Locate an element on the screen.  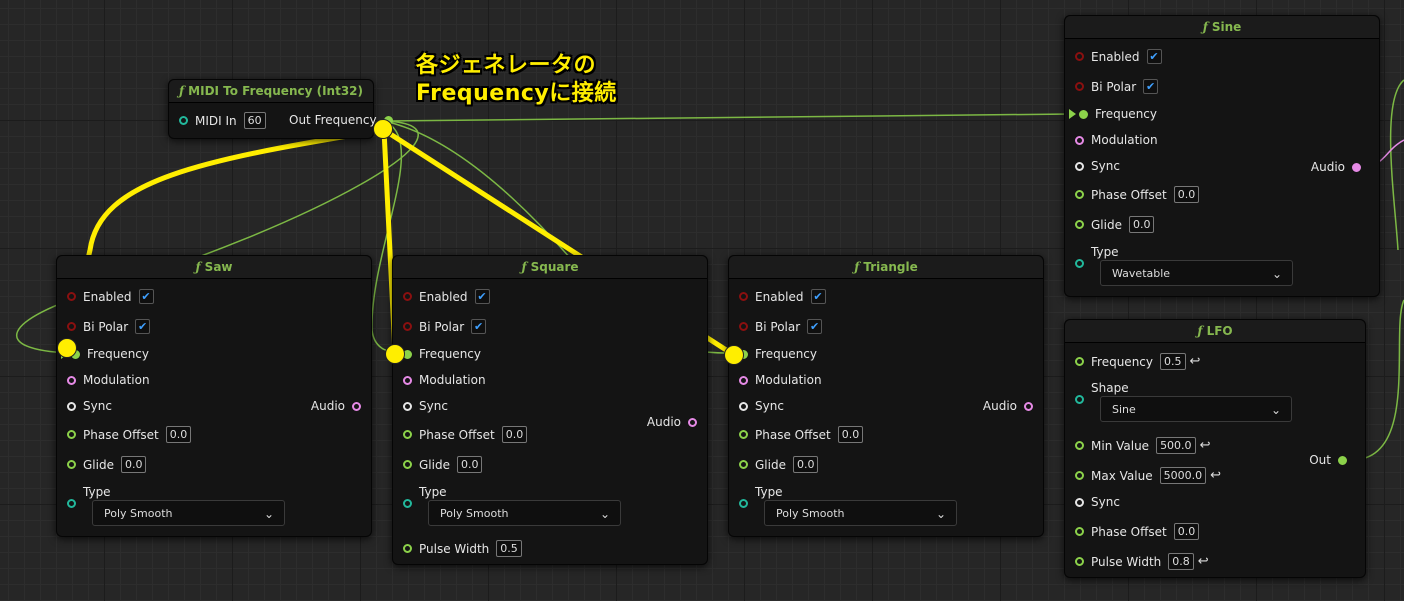
pin-frequency: Frequency 0.5 ↩ is located at coordinates (1137, 361).